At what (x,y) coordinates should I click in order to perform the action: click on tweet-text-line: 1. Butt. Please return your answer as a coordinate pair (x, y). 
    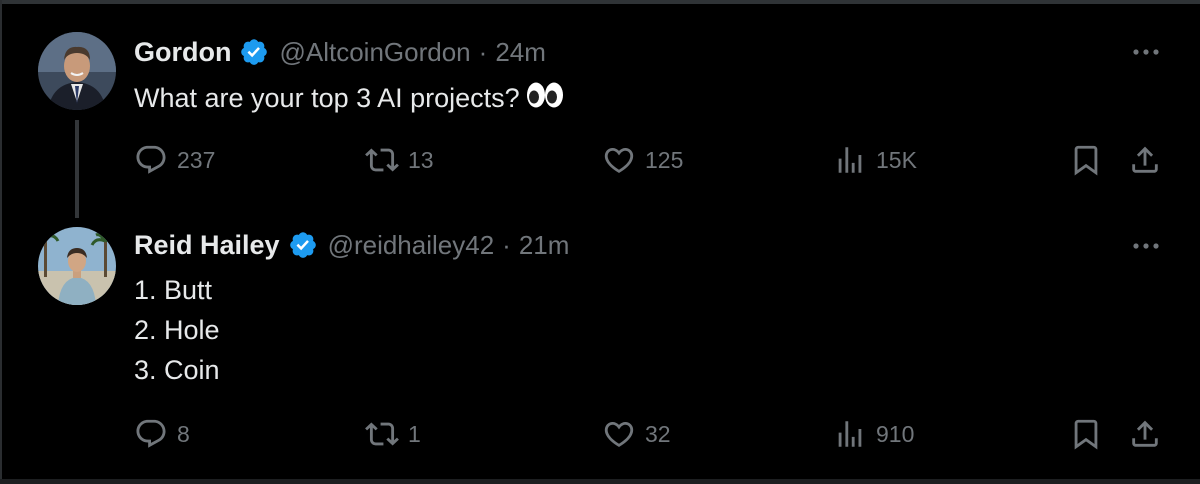
    Looking at the image, I should click on (173, 290).